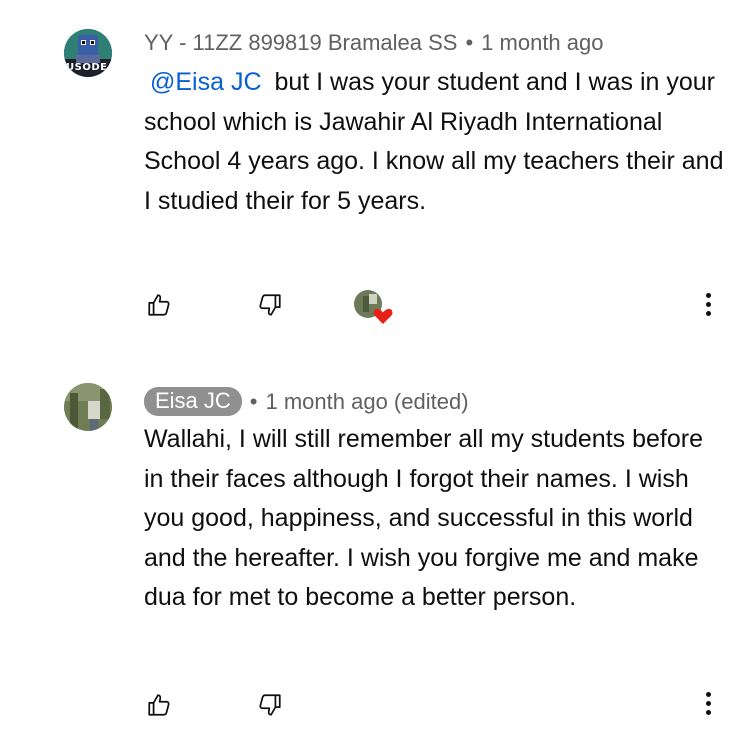 The width and height of the screenshot is (744, 750). I want to click on comment-meta: Eisa JC • 1 month ago (edited), so click(306, 401).